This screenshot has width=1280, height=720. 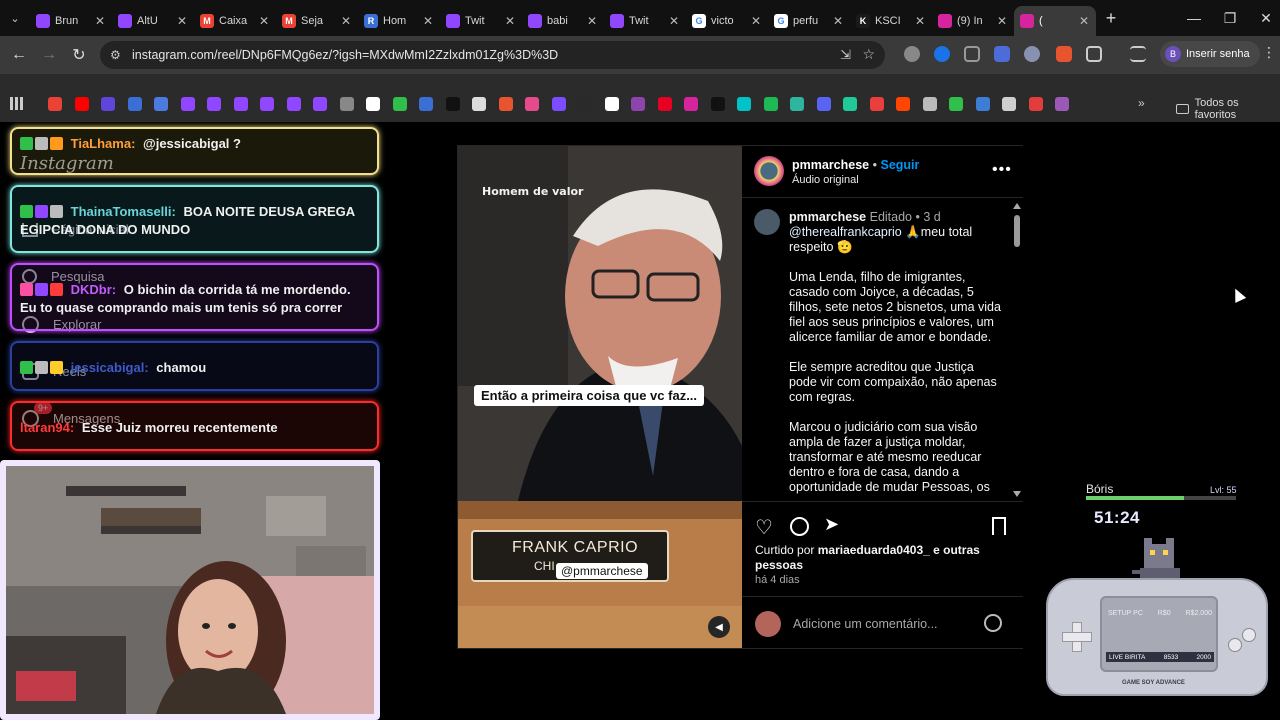 What do you see at coordinates (1055, 21) in the screenshot?
I see `browser-tab: (✕` at bounding box center [1055, 21].